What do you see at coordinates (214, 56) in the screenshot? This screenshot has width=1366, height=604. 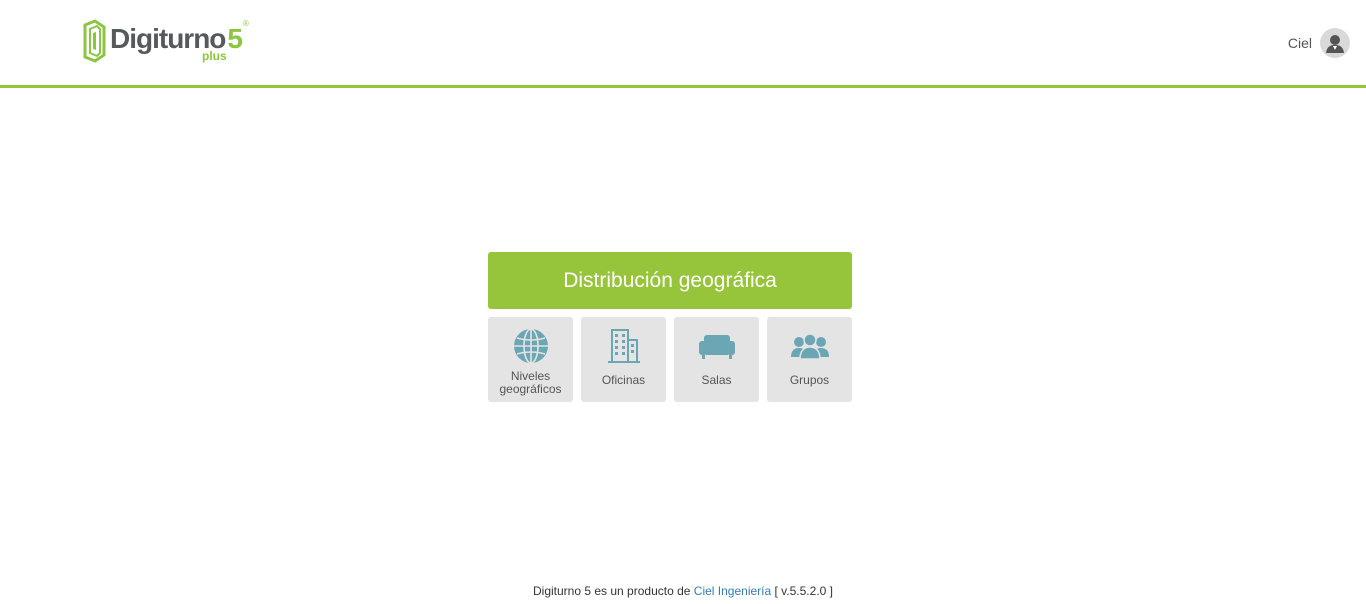 I see `logo-plus: plus` at bounding box center [214, 56].